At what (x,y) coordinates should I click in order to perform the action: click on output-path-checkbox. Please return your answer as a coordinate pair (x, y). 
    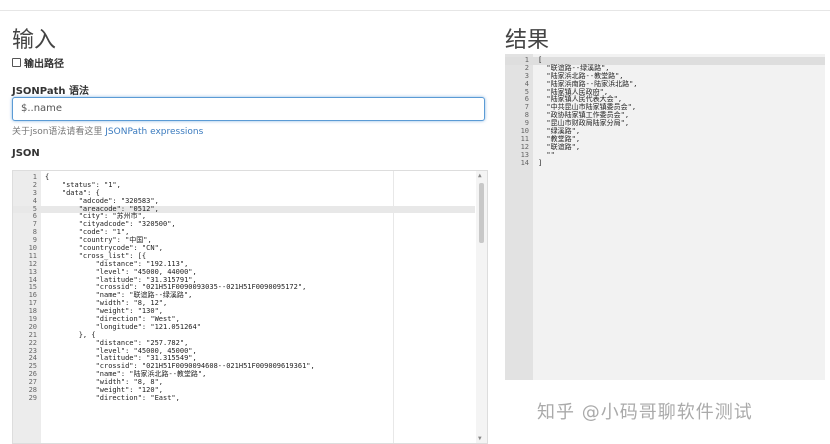
    Looking at the image, I should click on (16, 62).